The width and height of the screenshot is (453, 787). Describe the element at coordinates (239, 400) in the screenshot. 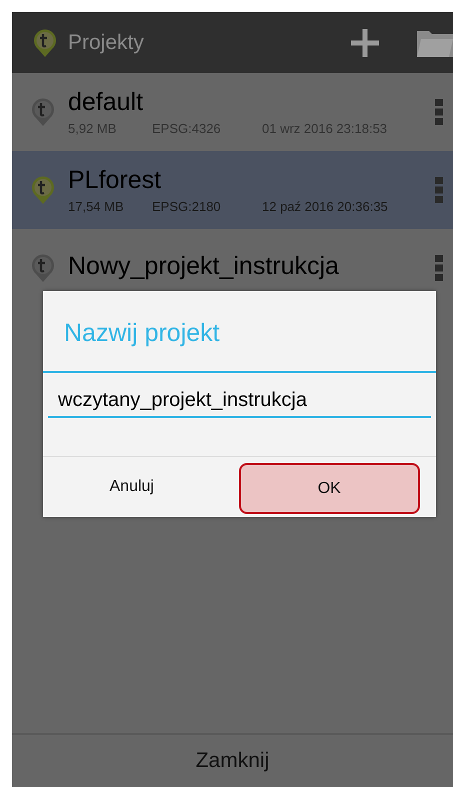

I see `name-input-field: wczytany_projekt_instrukcja` at that location.